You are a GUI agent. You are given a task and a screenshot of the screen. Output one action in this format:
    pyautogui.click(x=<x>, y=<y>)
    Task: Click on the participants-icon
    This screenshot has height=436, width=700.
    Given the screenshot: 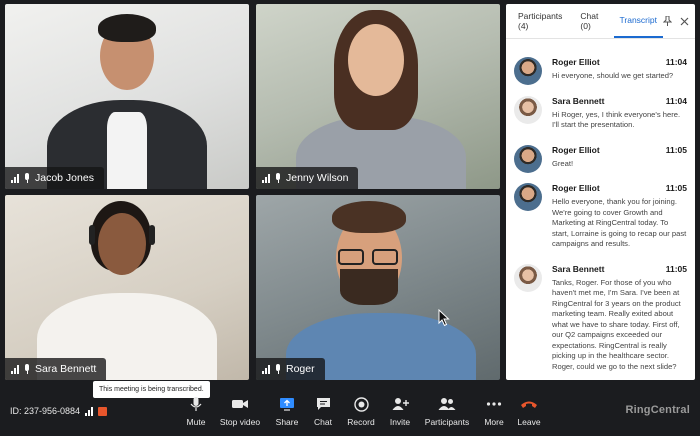 What is the action you would take?
    pyautogui.click(x=447, y=404)
    